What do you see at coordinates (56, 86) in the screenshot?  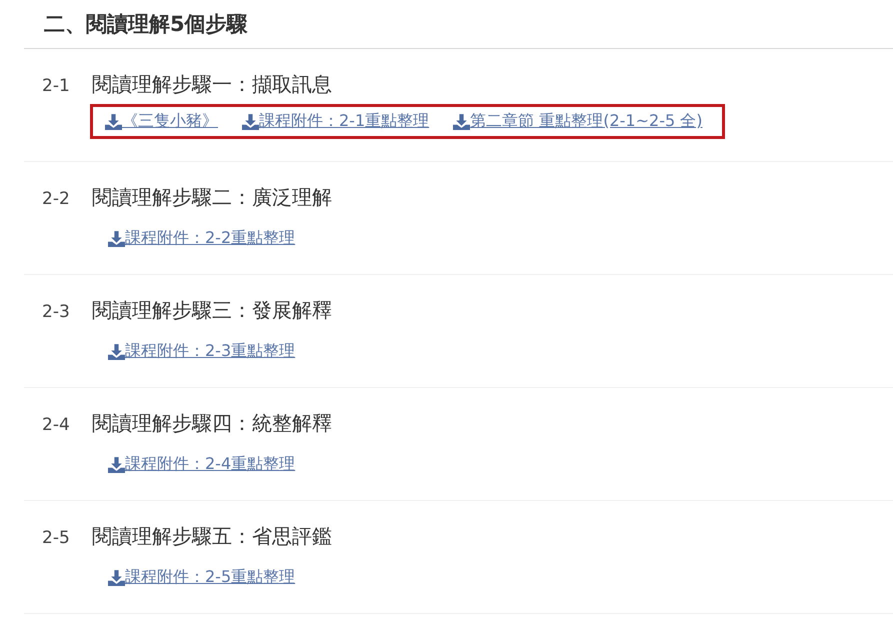 I see `step-number: 2-1` at bounding box center [56, 86].